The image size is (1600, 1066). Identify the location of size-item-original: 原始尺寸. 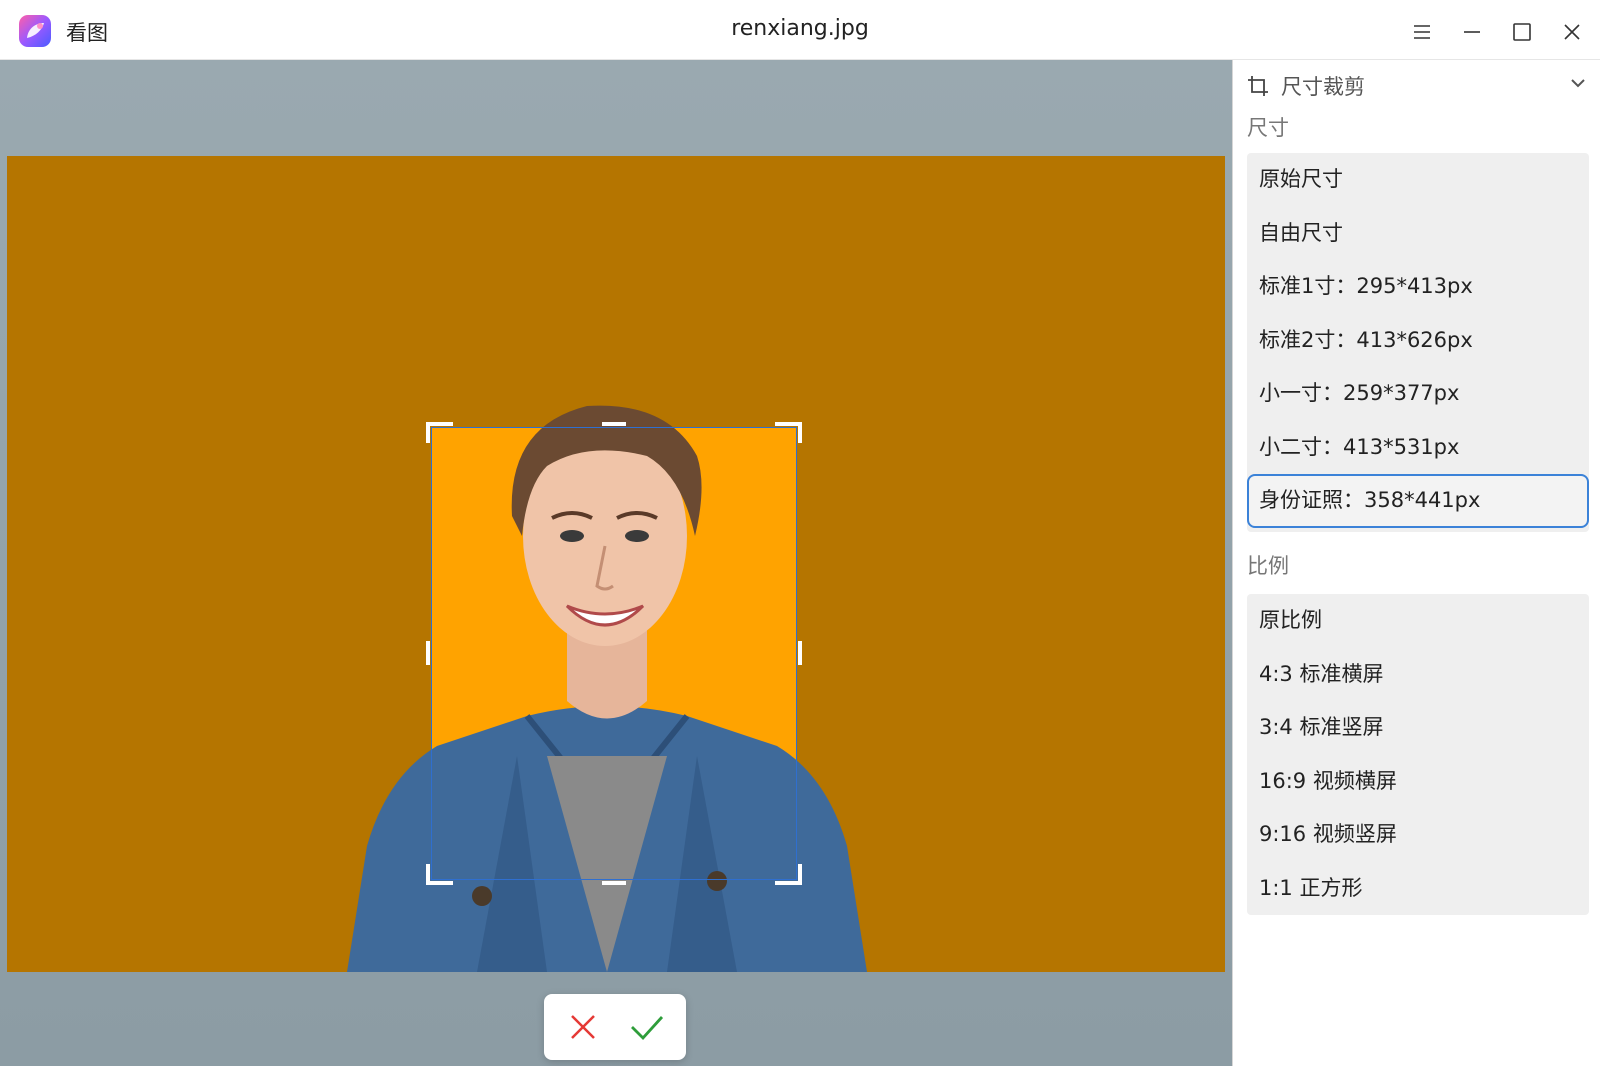
(1418, 180).